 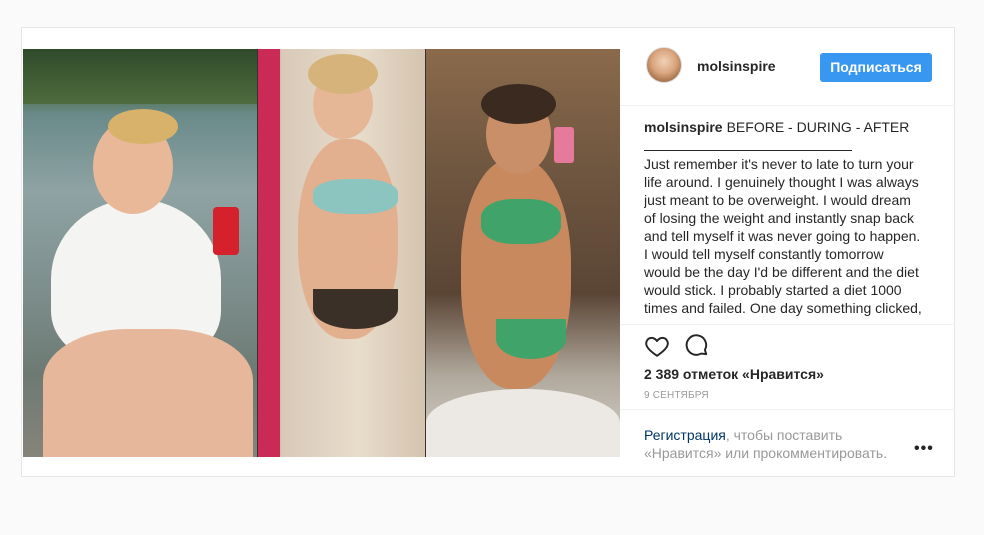 I want to click on login-text-1: , чтобы поставить, so click(x=784, y=435).